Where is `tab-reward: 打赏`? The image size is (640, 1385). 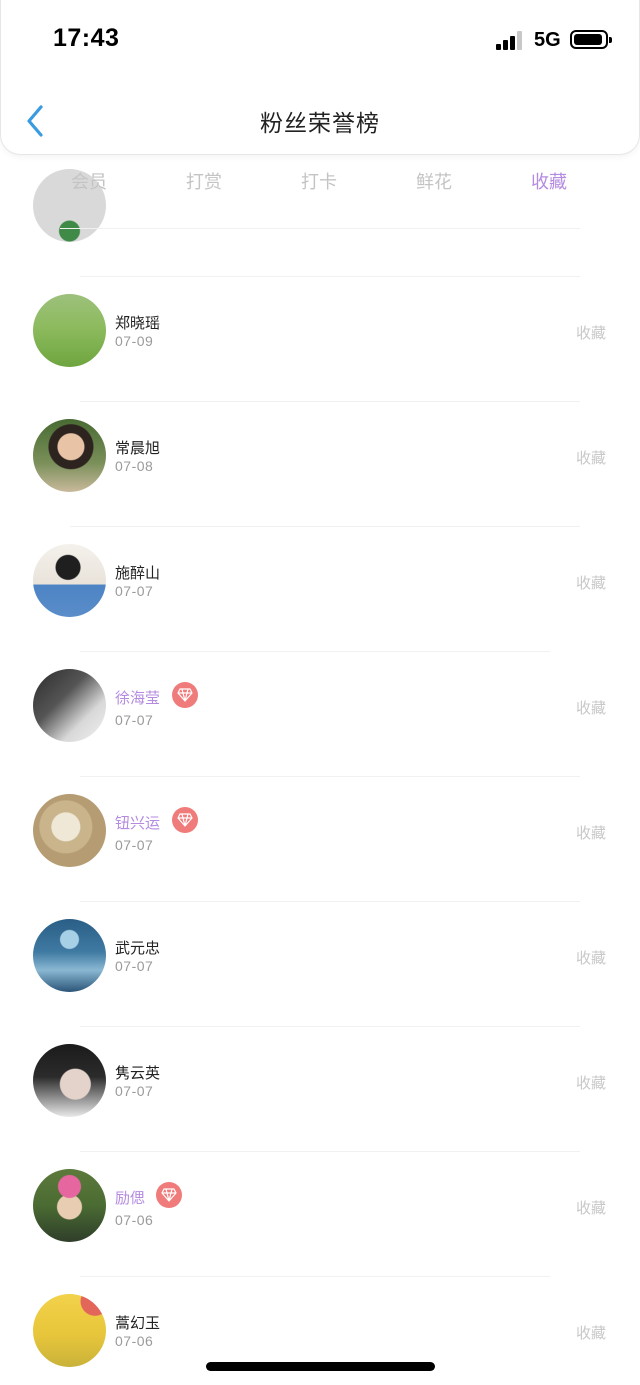
tab-reward: 打赏 is located at coordinates (204, 181).